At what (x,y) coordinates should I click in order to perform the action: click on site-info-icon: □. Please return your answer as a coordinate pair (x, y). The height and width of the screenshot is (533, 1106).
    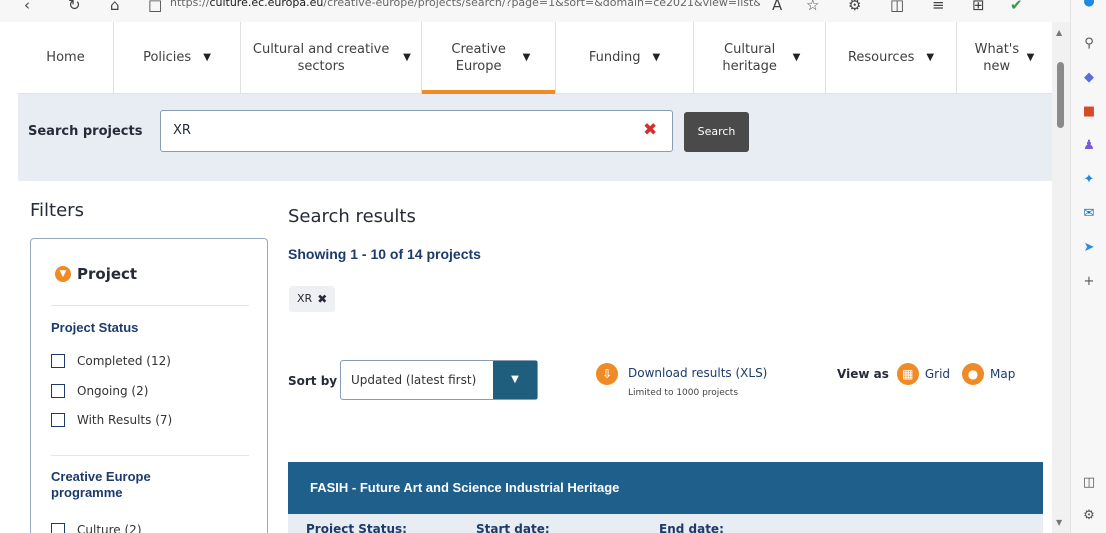
    Looking at the image, I should click on (155, 7).